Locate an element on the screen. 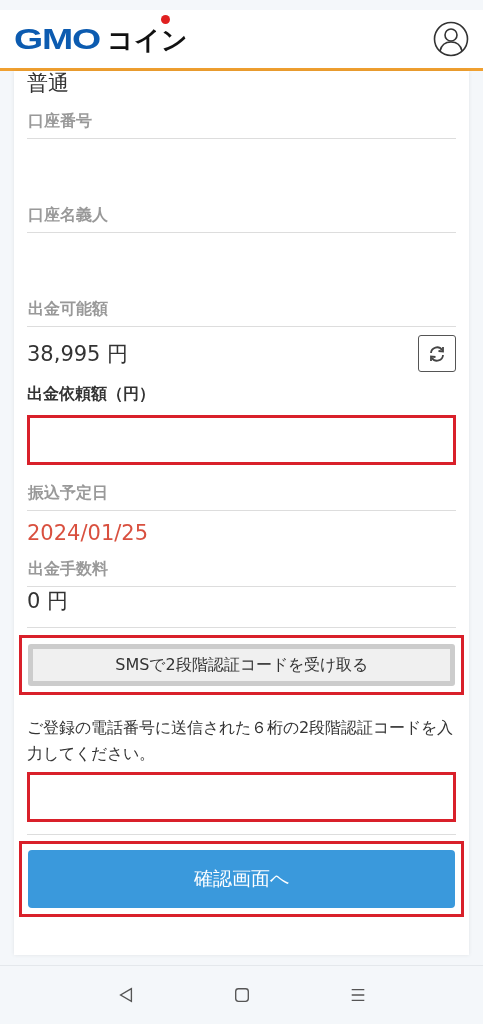 The width and height of the screenshot is (483, 1024). logo-text: コイン is located at coordinates (147, 40).